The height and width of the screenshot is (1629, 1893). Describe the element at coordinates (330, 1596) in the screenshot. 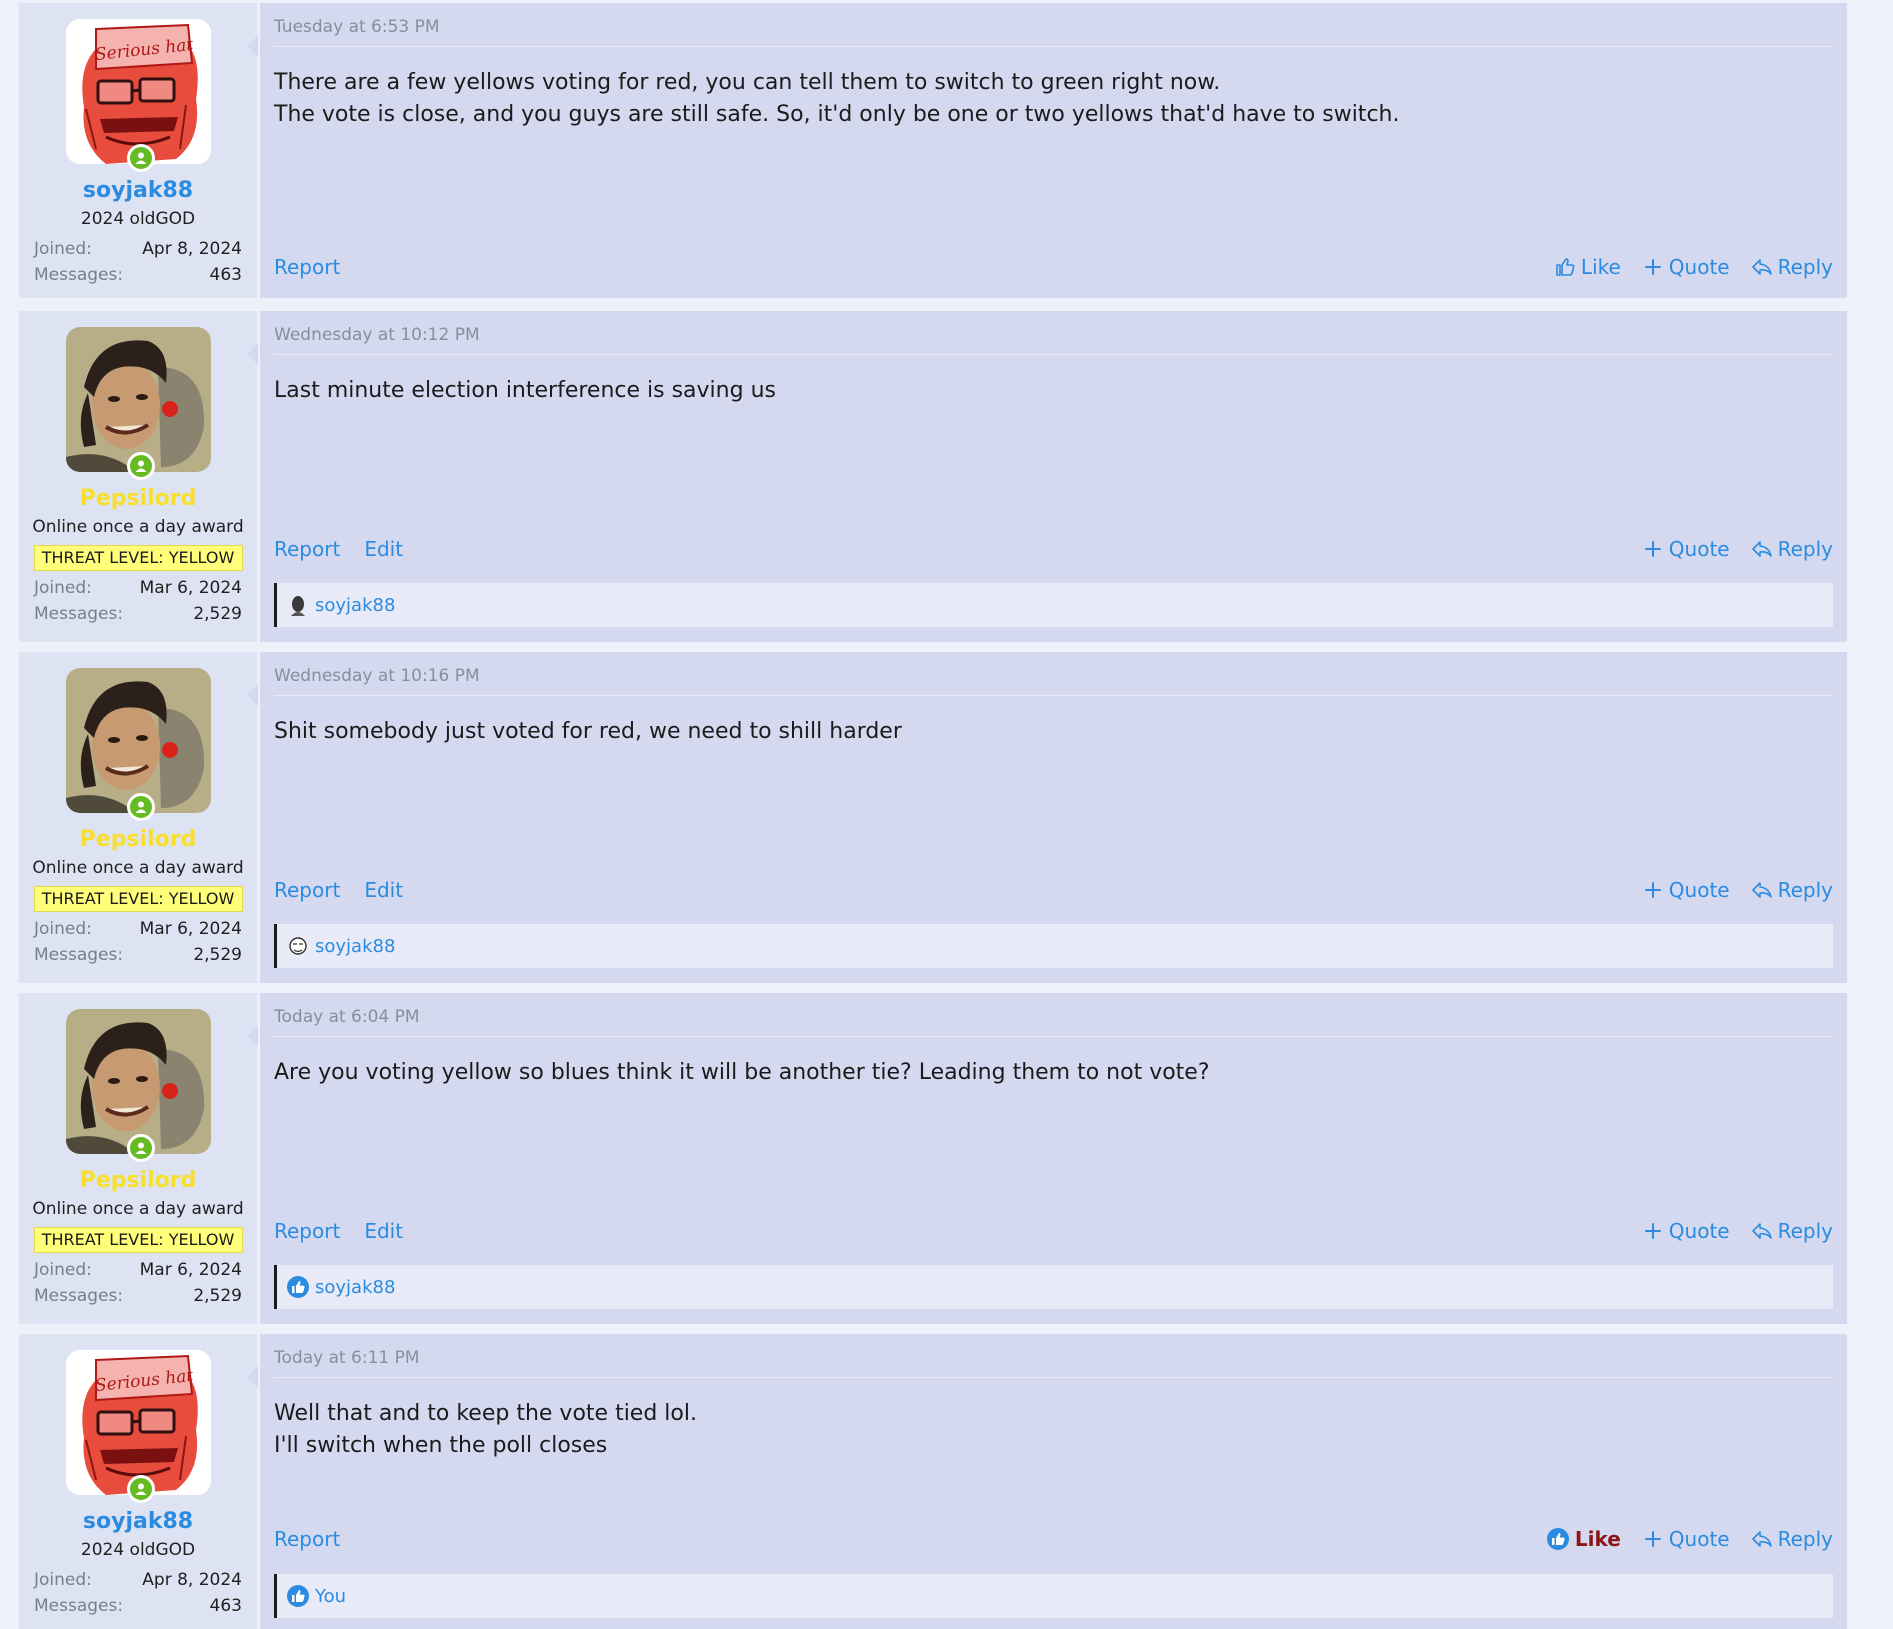

I see `reaction-user: You` at that location.